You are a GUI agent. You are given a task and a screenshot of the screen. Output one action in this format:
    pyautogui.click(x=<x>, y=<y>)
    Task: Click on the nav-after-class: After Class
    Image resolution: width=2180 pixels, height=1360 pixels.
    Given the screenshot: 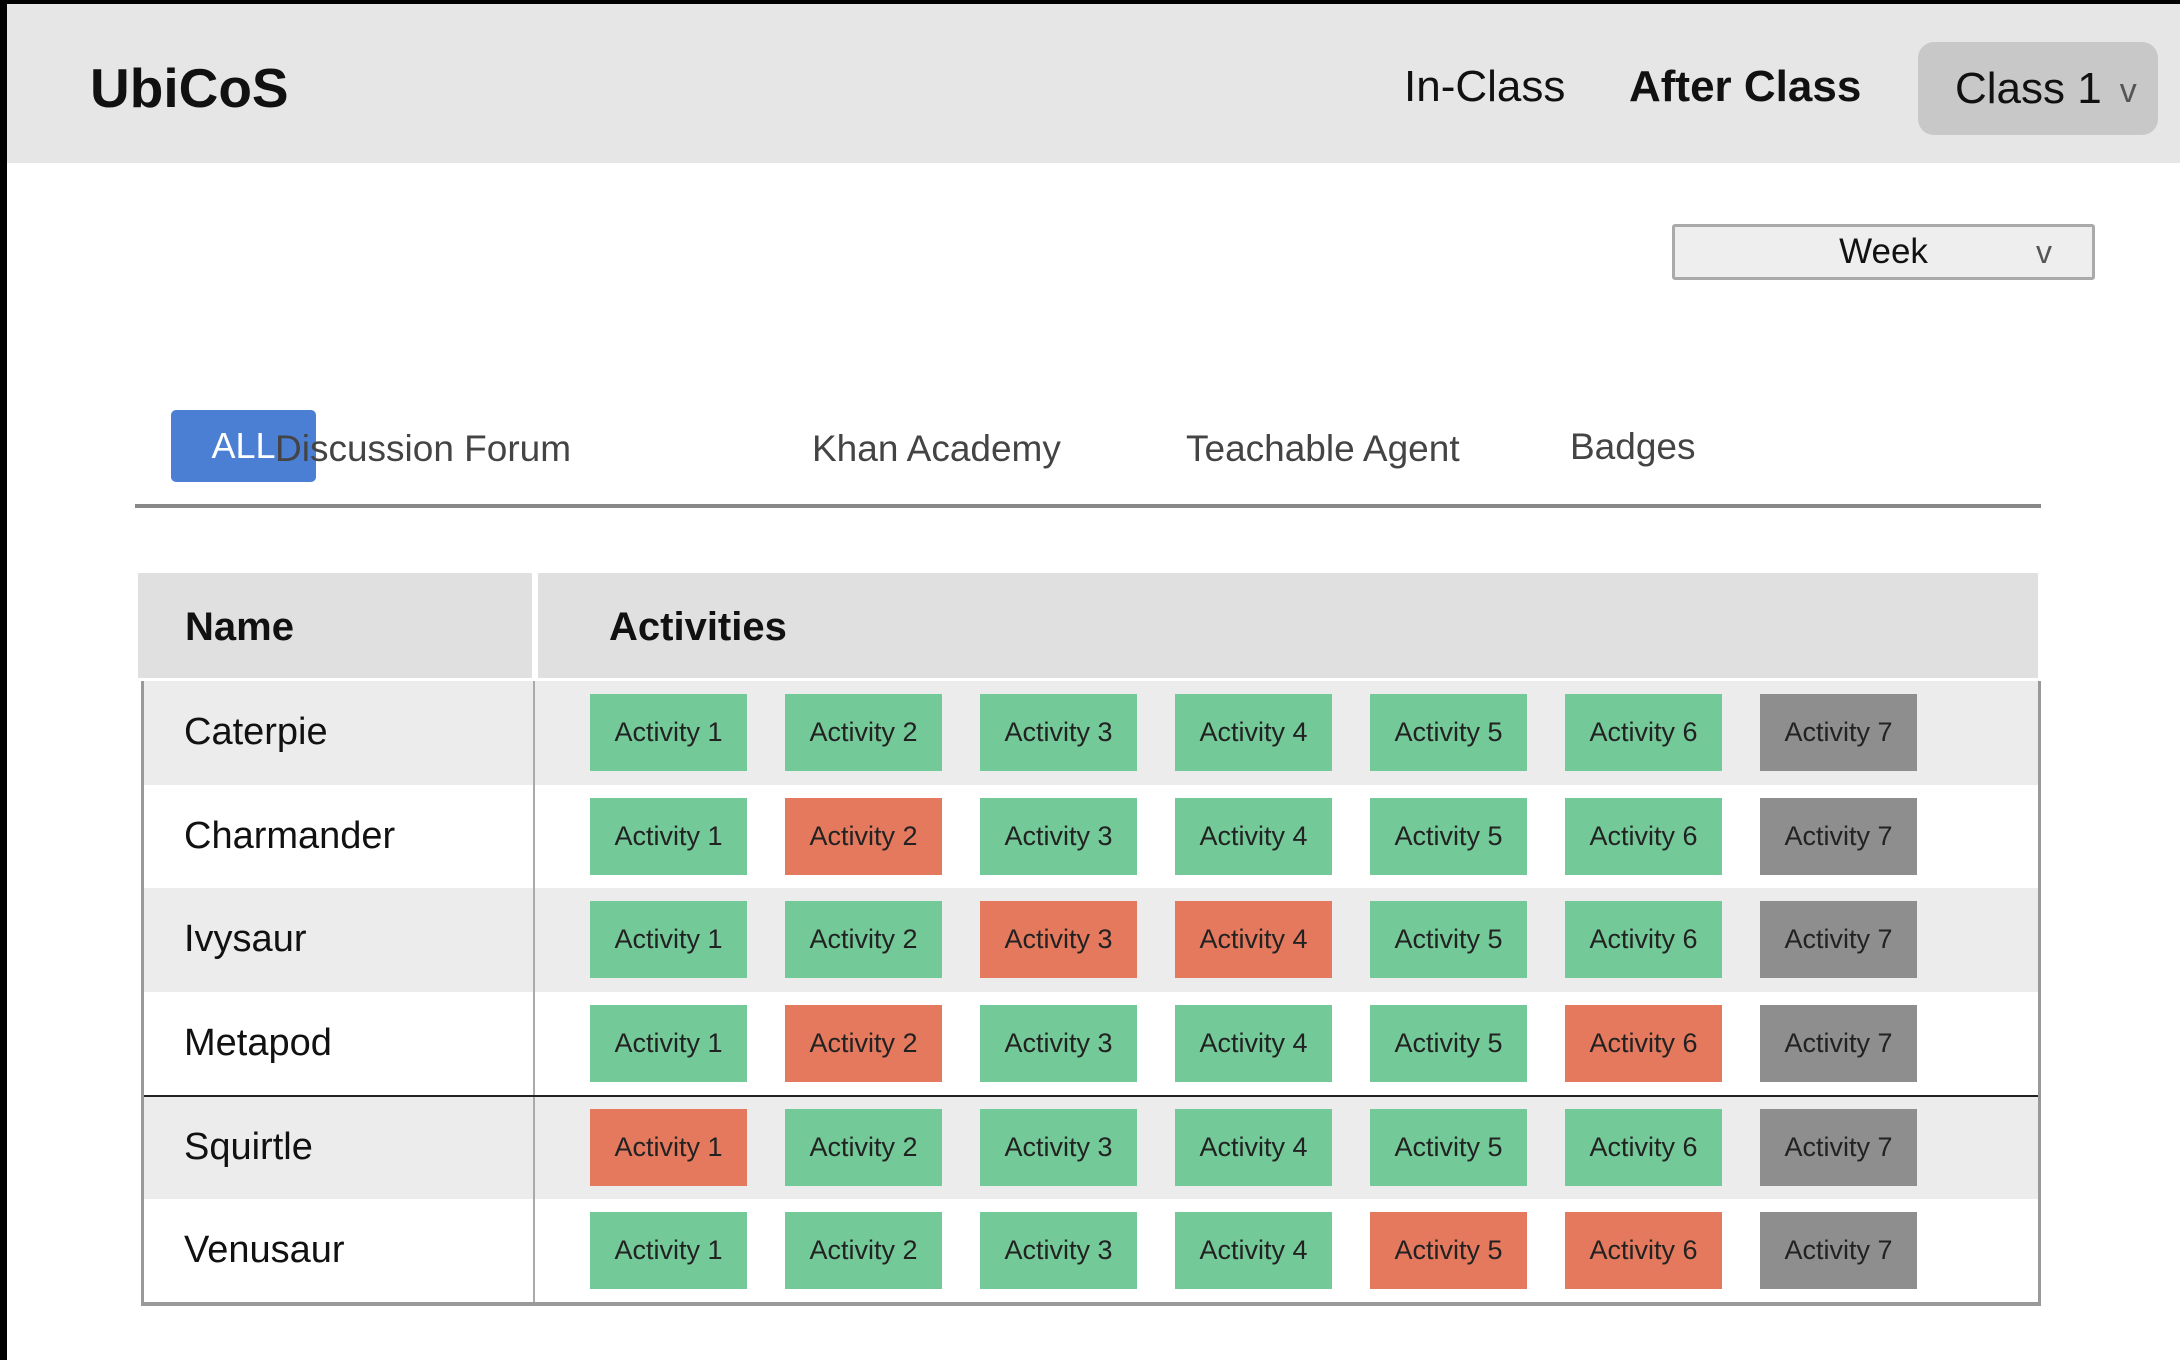 What is the action you would take?
    pyautogui.click(x=1745, y=87)
    